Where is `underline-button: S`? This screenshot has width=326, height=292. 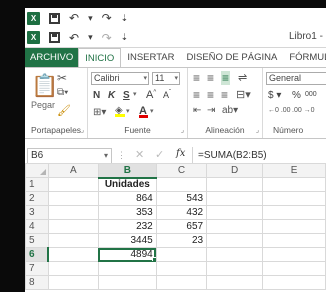 underline-button: S is located at coordinates (126, 95).